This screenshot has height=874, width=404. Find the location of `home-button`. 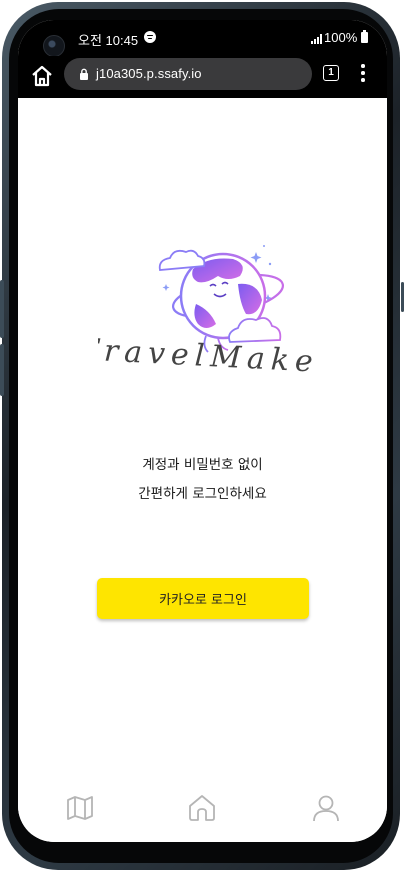

home-button is located at coordinates (42, 76).